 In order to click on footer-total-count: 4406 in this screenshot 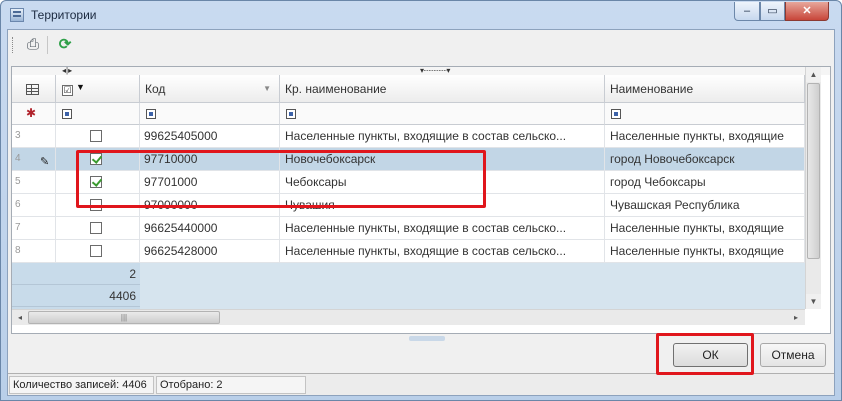, I will do `click(76, 296)`.